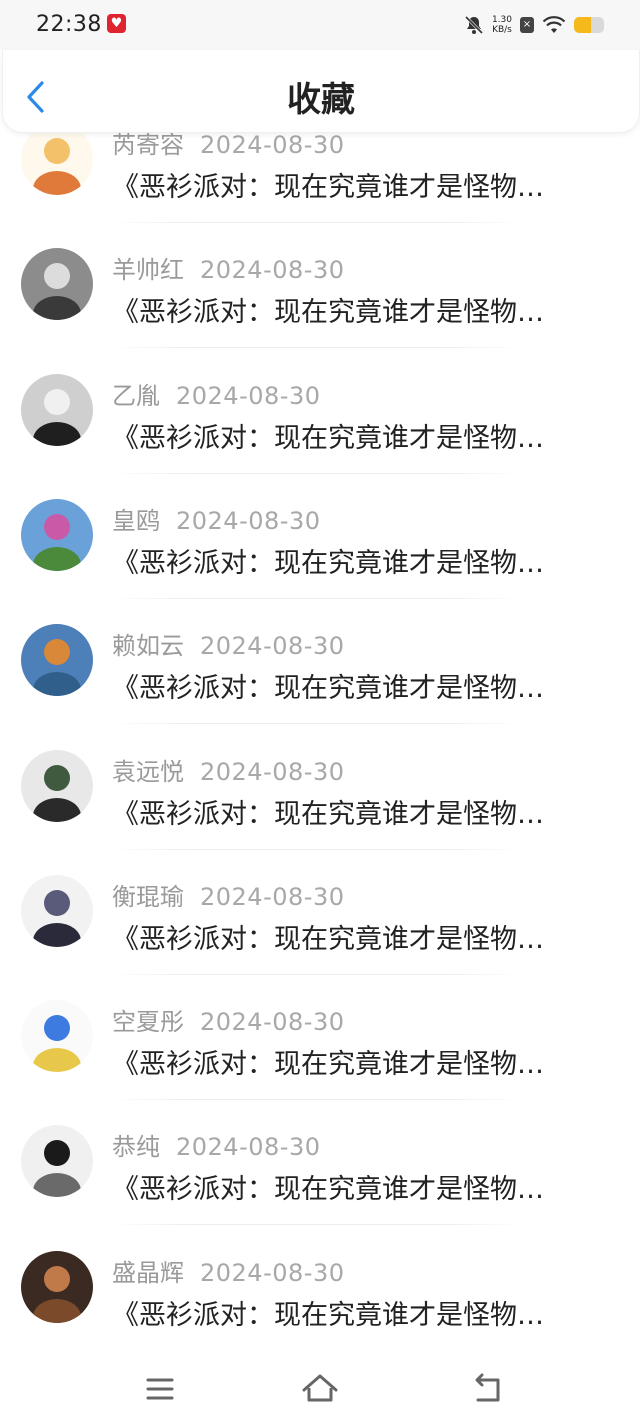 This screenshot has width=640, height=1427. Describe the element at coordinates (148, 646) in the screenshot. I see `author-name: 赖如云` at that location.